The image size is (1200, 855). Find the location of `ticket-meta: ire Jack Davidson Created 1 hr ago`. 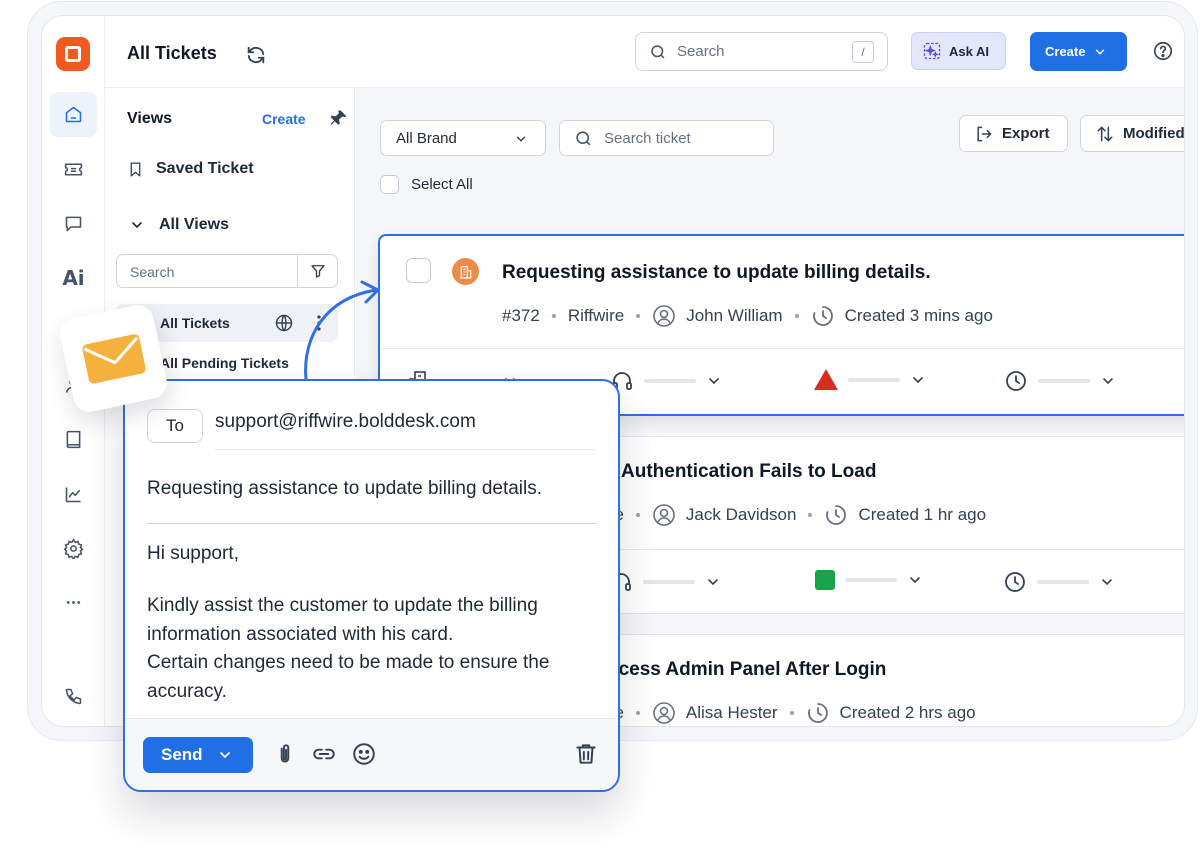

ticket-meta: ire Jack Davidson Created 1 hr ago is located at coordinates (795, 515).